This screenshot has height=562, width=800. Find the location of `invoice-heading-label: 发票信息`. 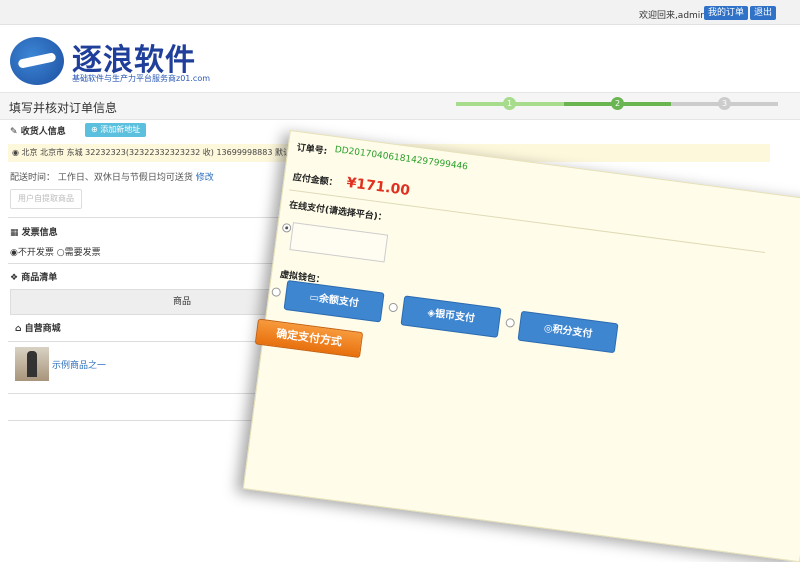

invoice-heading-label: 发票信息 is located at coordinates (39, 233).